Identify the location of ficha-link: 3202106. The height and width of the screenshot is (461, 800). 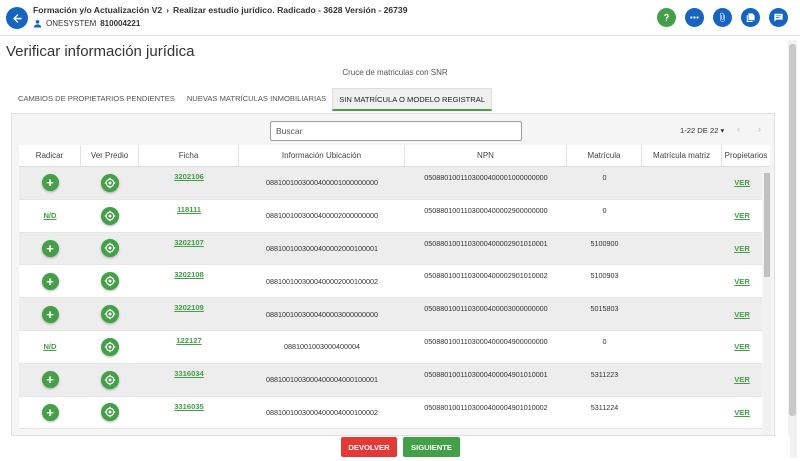
(189, 176).